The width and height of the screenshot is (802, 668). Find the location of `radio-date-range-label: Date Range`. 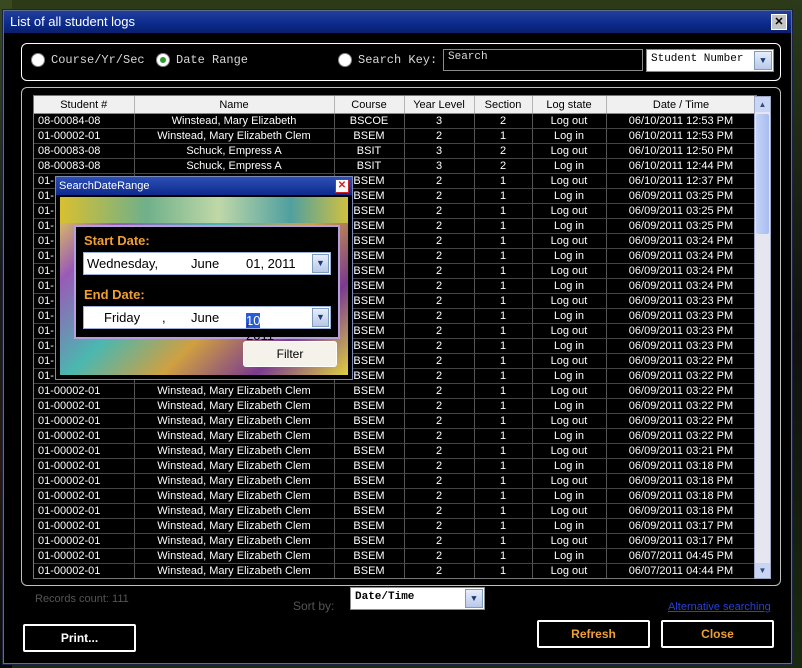

radio-date-range-label: Date Range is located at coordinates (212, 60).